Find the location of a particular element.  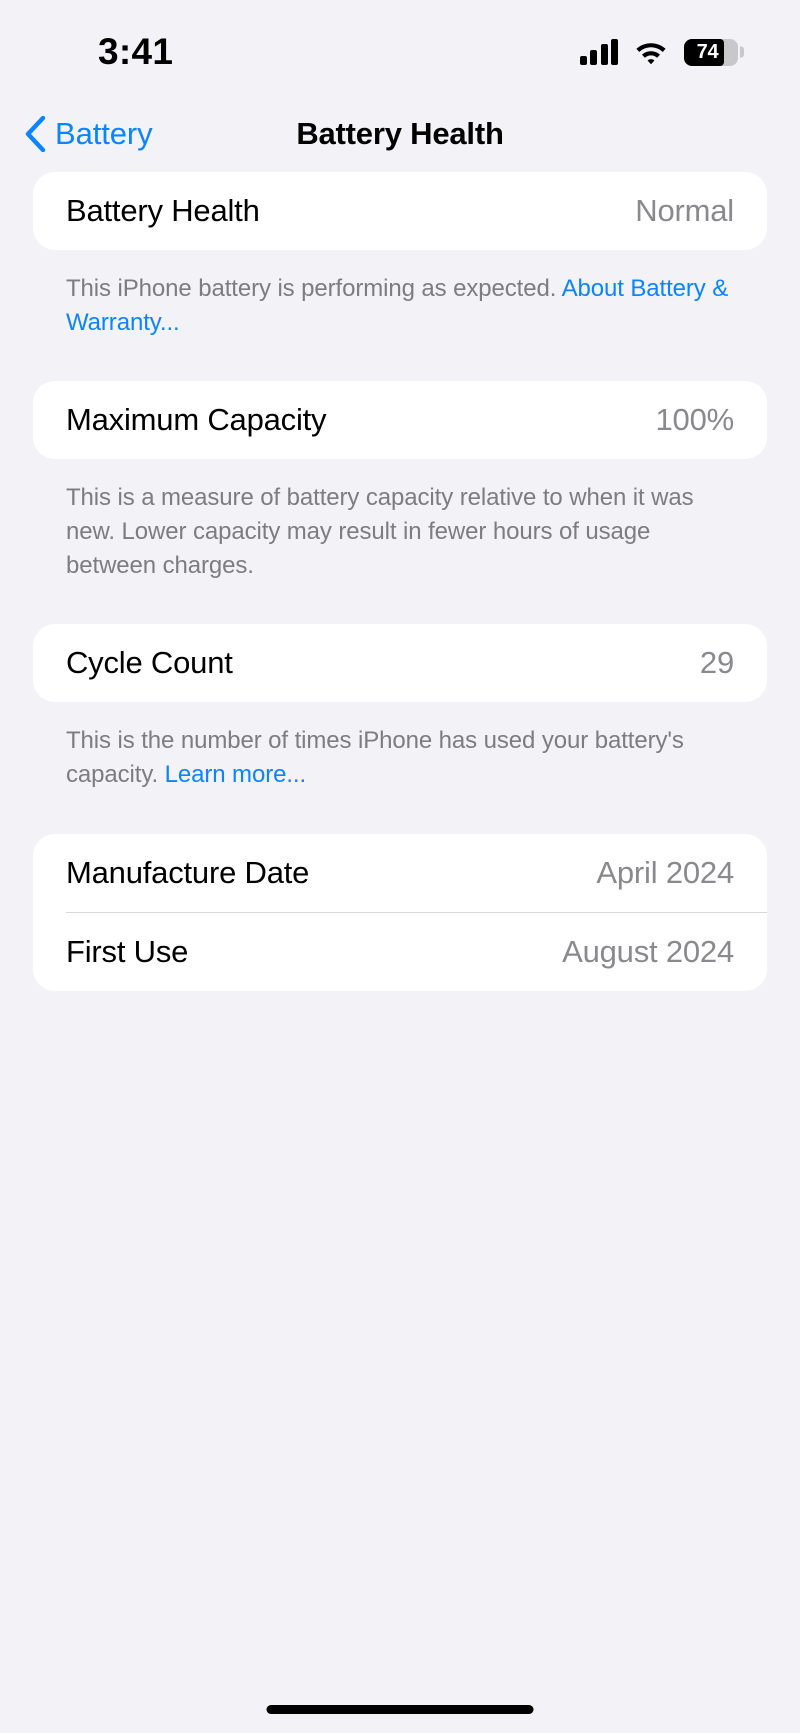

cycle-count-row: Cycle Count 29 is located at coordinates (400, 663).